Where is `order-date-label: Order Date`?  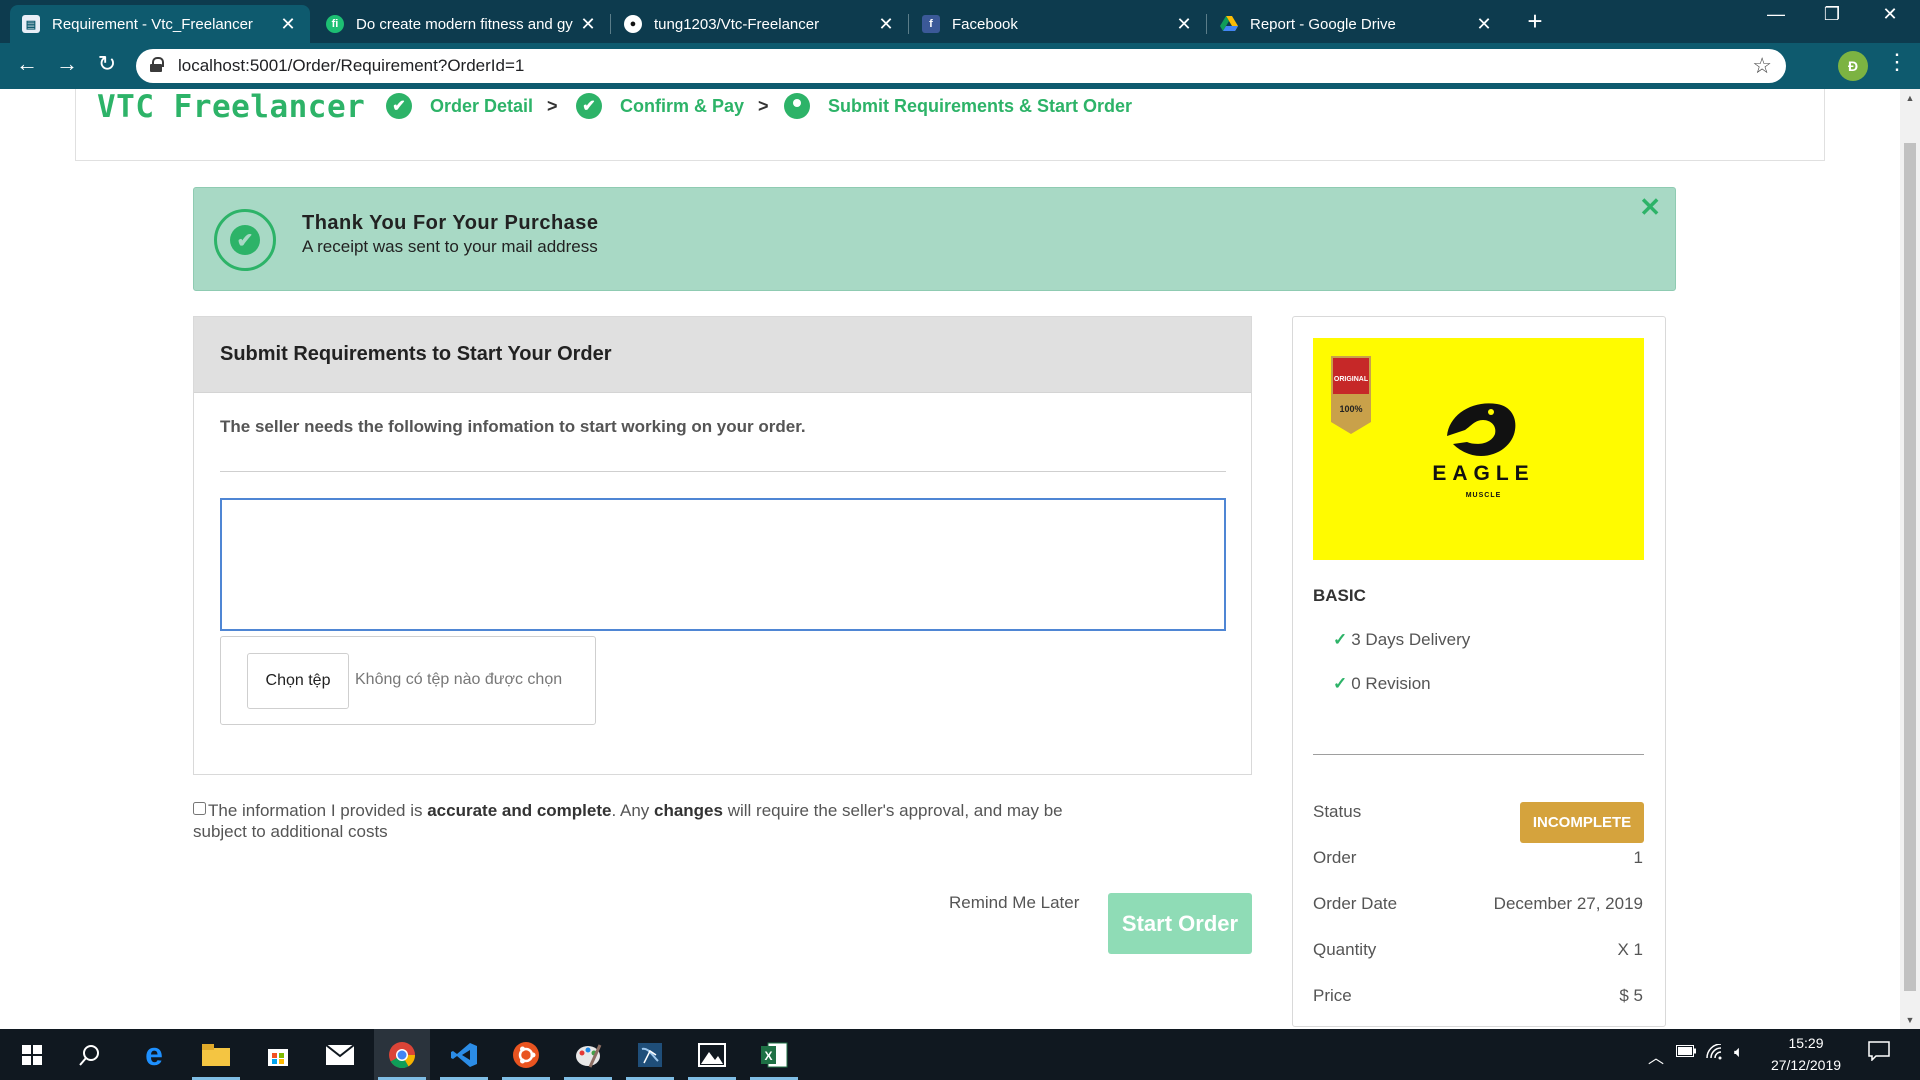
order-date-label: Order Date is located at coordinates (1355, 903).